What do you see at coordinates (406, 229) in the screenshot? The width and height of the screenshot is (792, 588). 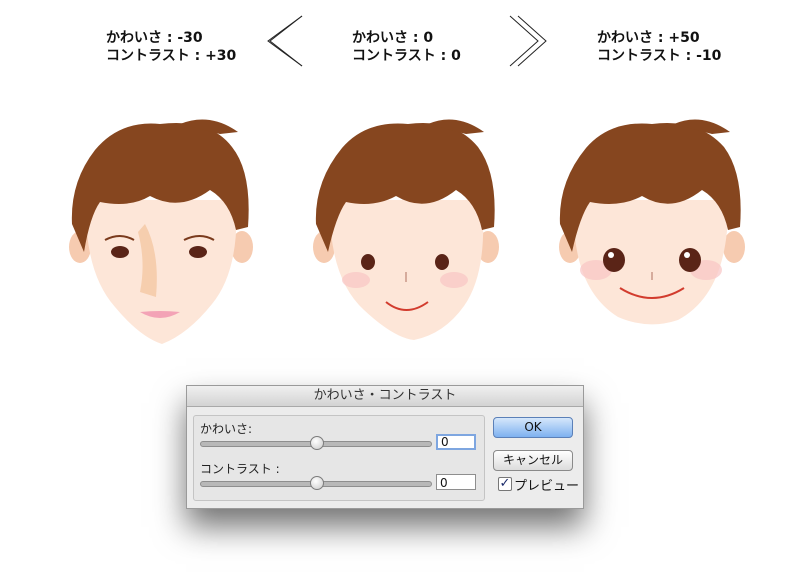 I see `face-neutral` at bounding box center [406, 229].